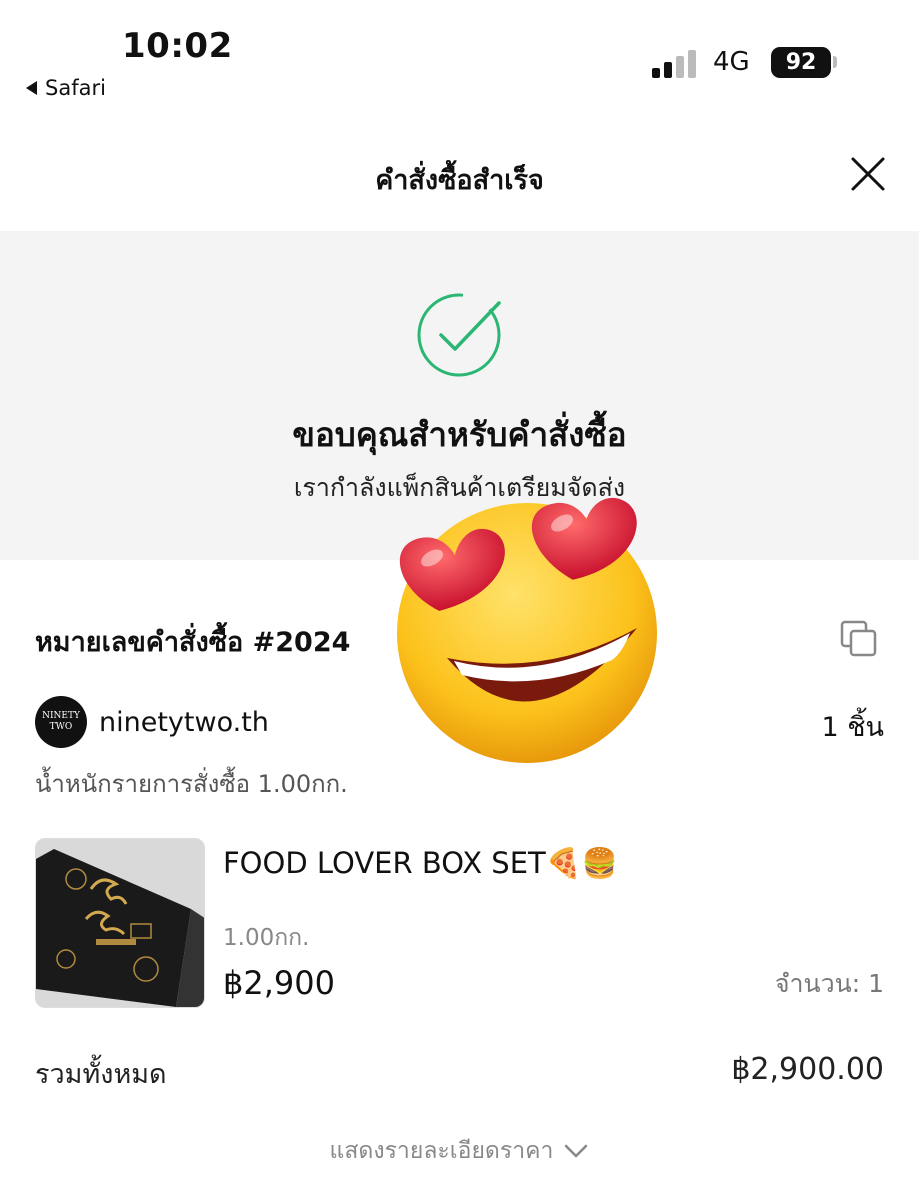 This screenshot has width=919, height=1200. I want to click on close-icon, so click(868, 174).